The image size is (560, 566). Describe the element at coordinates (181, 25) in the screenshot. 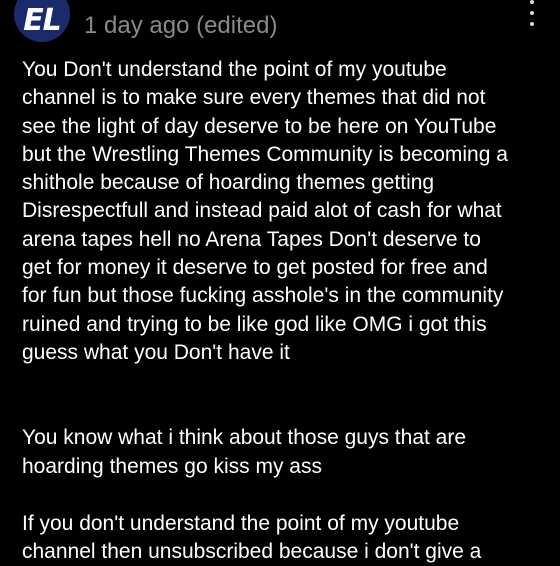

I see `comment-timestamp: 1 day ago (edited)` at that location.